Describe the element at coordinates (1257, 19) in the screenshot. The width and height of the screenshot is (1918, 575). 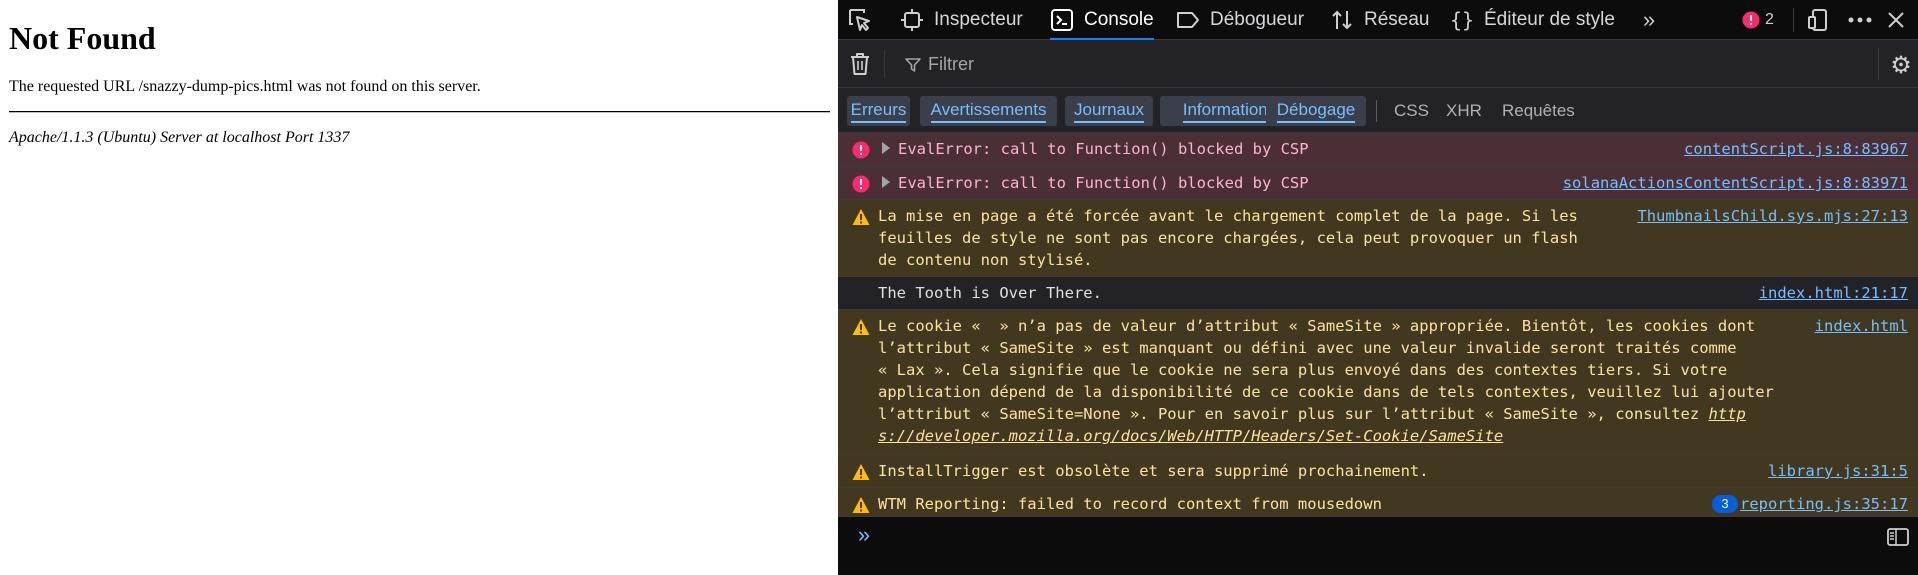
I see `tab-label: Débogueur` at that location.